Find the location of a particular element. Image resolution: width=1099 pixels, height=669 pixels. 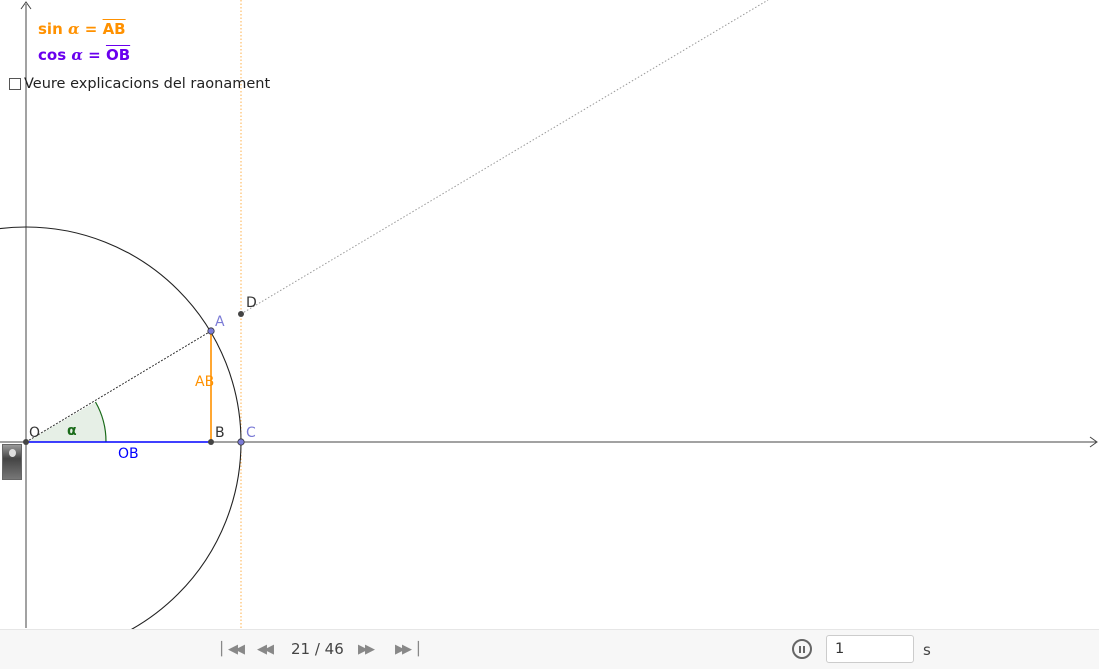

speed-input is located at coordinates (870, 649).